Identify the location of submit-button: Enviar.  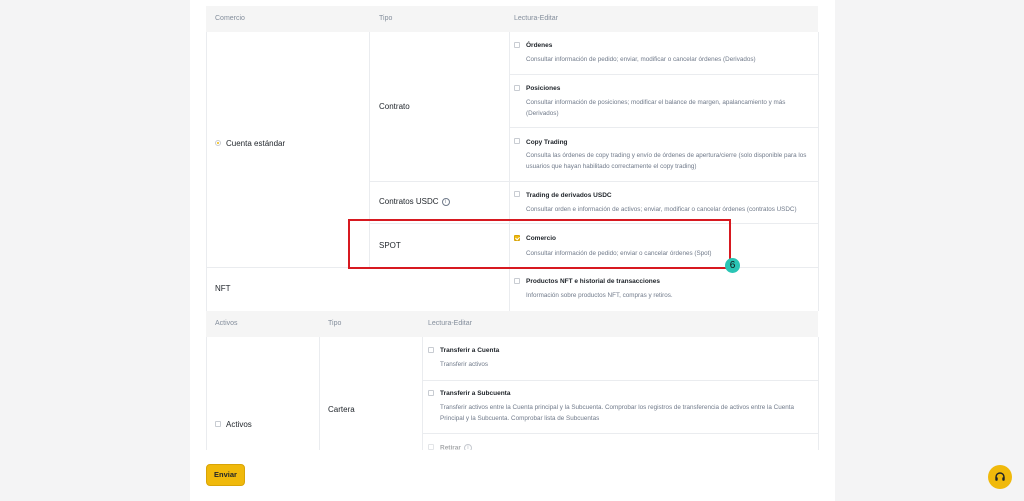
(225, 475).